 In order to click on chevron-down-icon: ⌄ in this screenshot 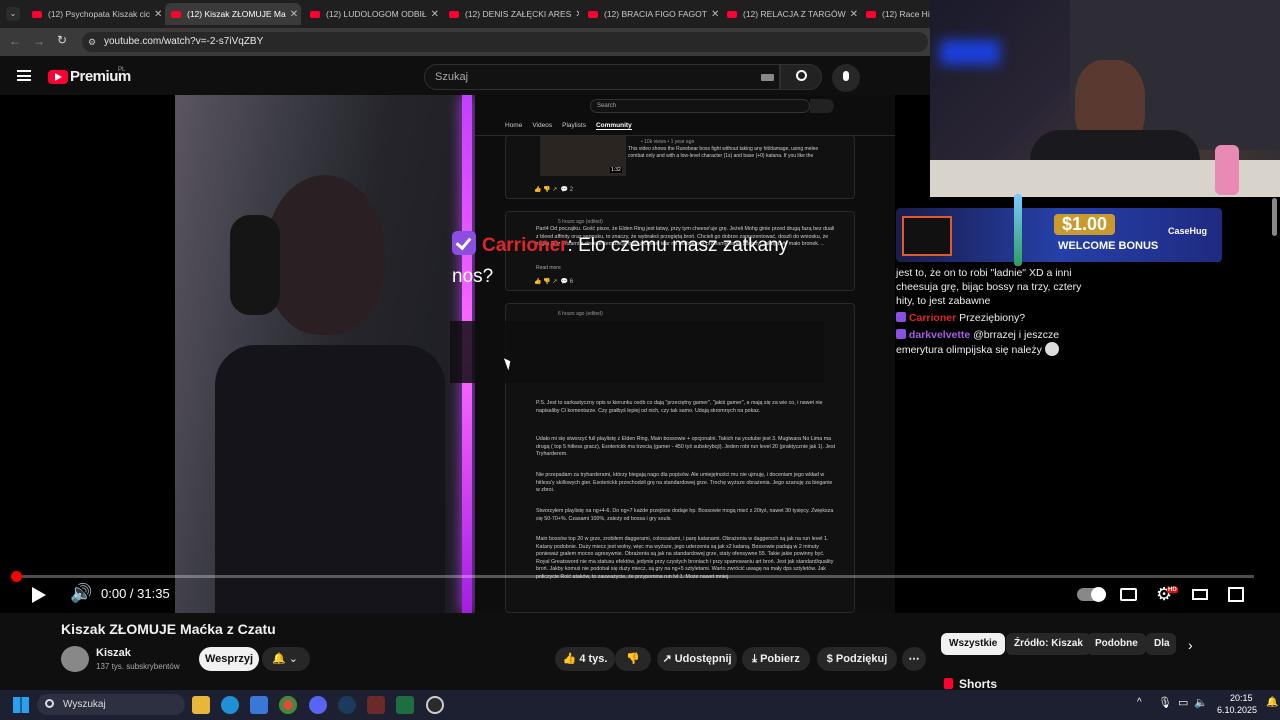, I will do `click(293, 659)`.